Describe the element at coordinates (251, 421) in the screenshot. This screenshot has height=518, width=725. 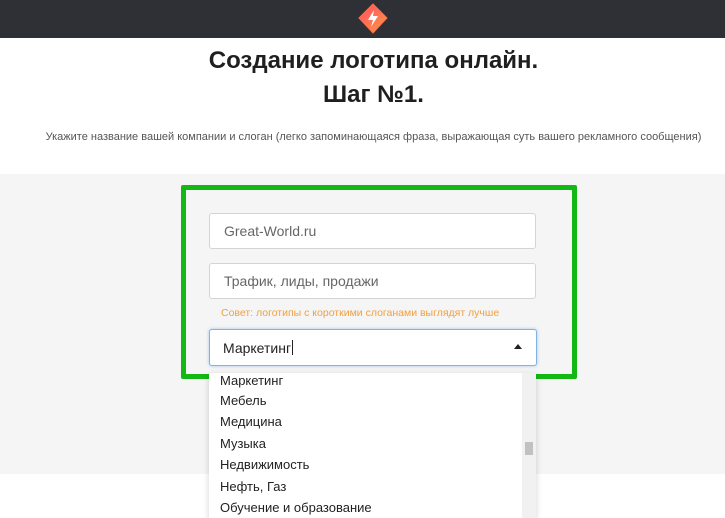
I see `dropdown-option: Медицина` at that location.